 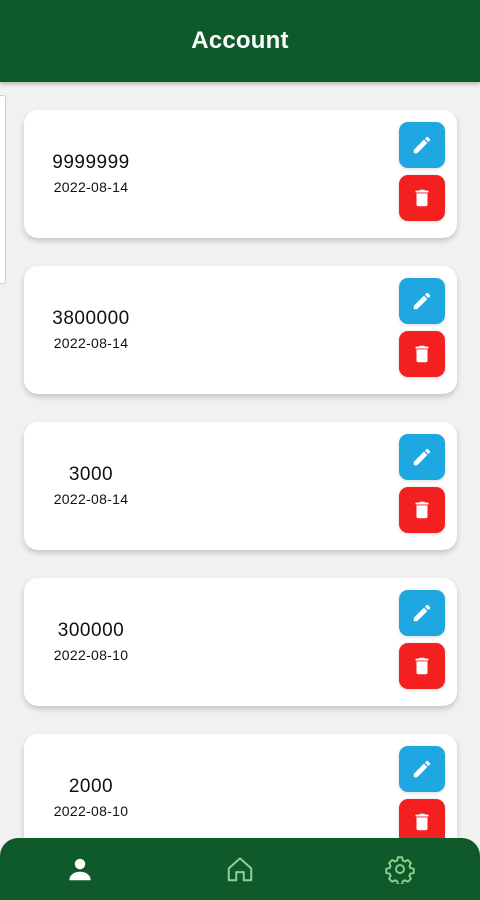 What do you see at coordinates (91, 486) in the screenshot?
I see `record-info: 3000 2022-08-14` at bounding box center [91, 486].